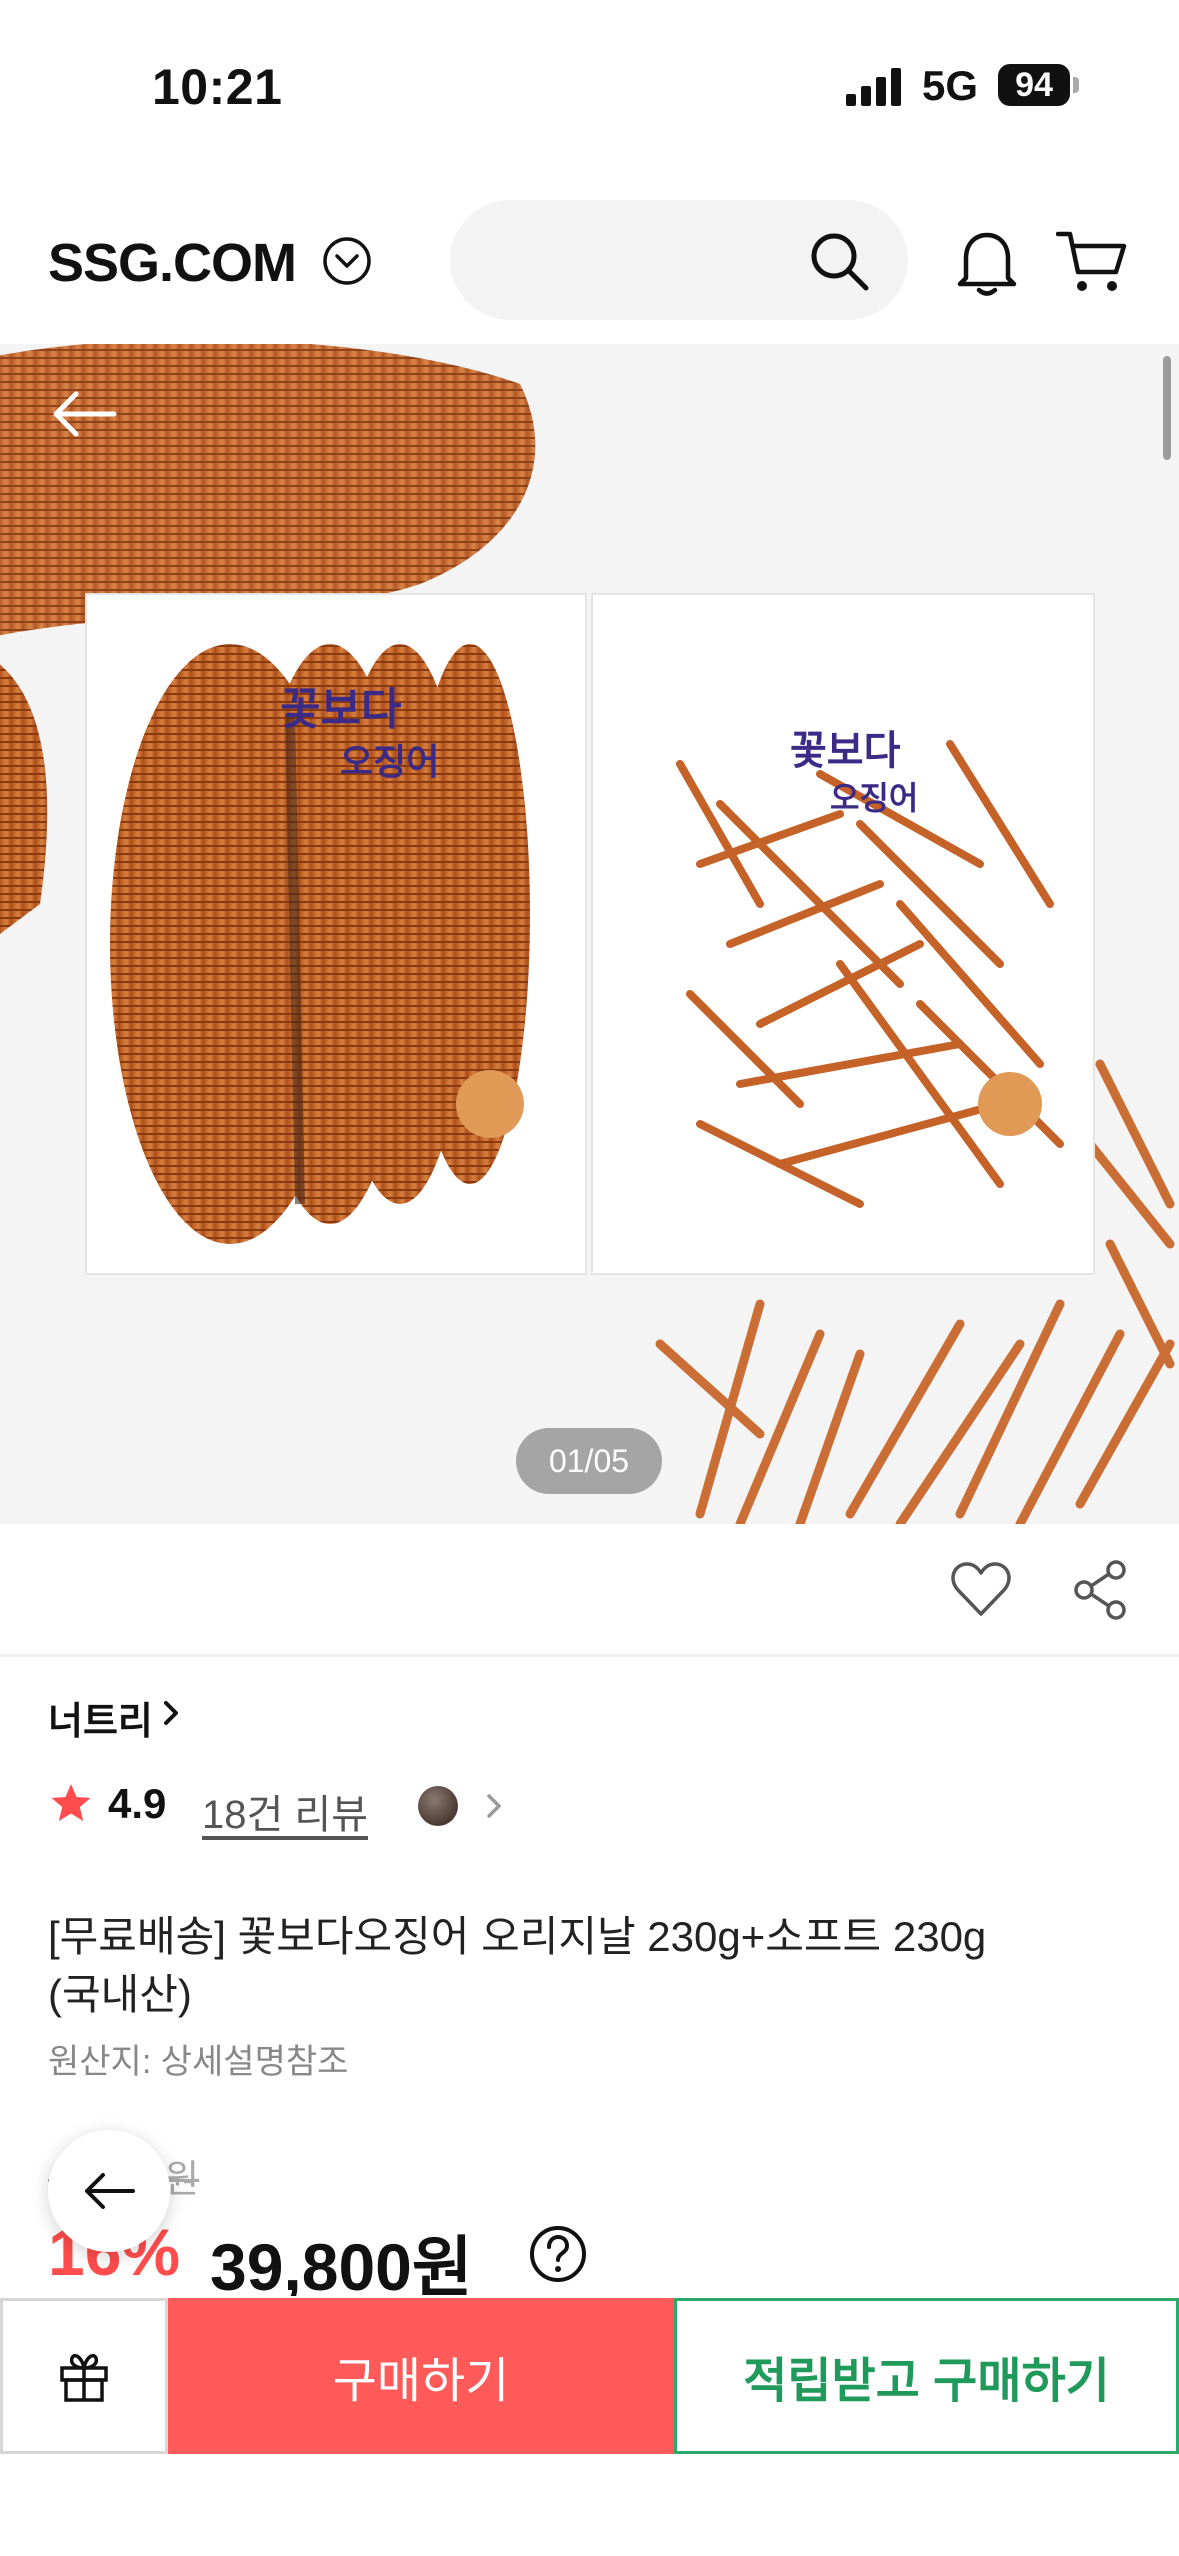 This screenshot has height=2556, width=1179. Describe the element at coordinates (217, 87) in the screenshot. I see `status-time: 10:21` at that location.